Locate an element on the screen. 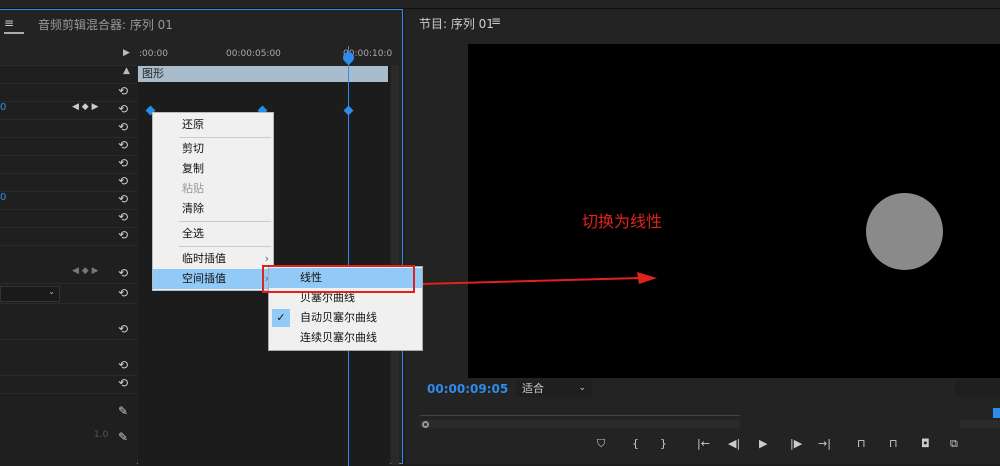 This screenshot has height=466, width=1000. zoom-scrollbar-end is located at coordinates (980, 424).